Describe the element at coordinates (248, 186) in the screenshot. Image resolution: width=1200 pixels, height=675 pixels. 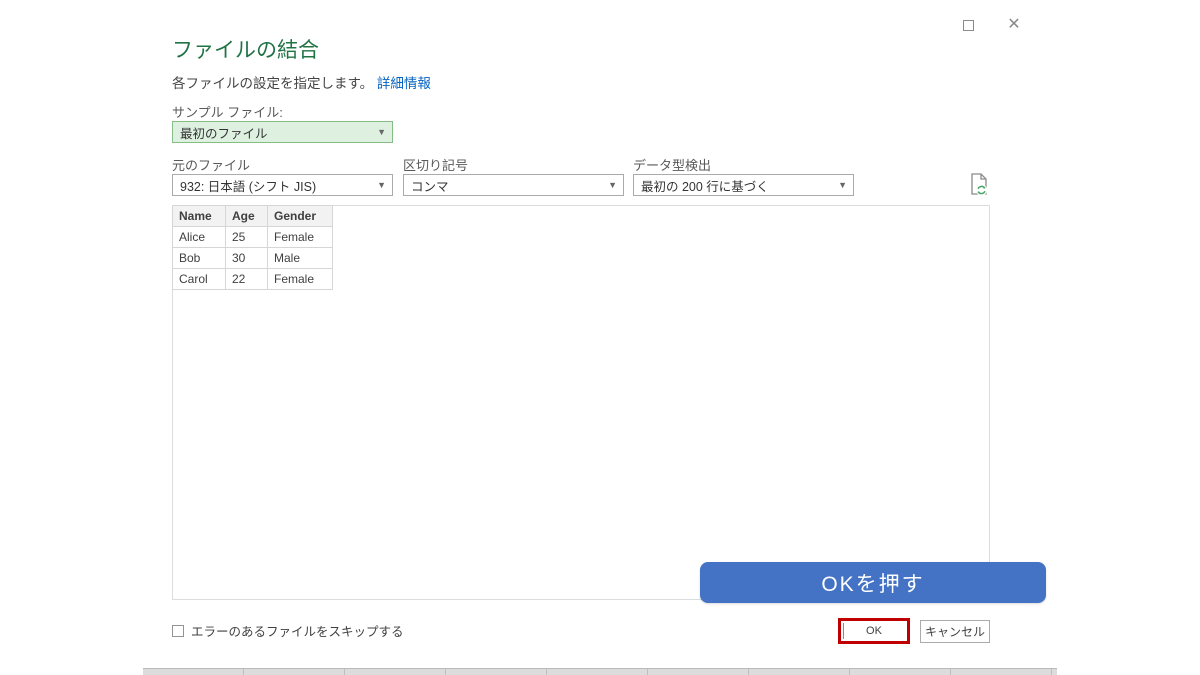
I see `source-file-value: 932: 日本語 (シフト JIS)` at that location.